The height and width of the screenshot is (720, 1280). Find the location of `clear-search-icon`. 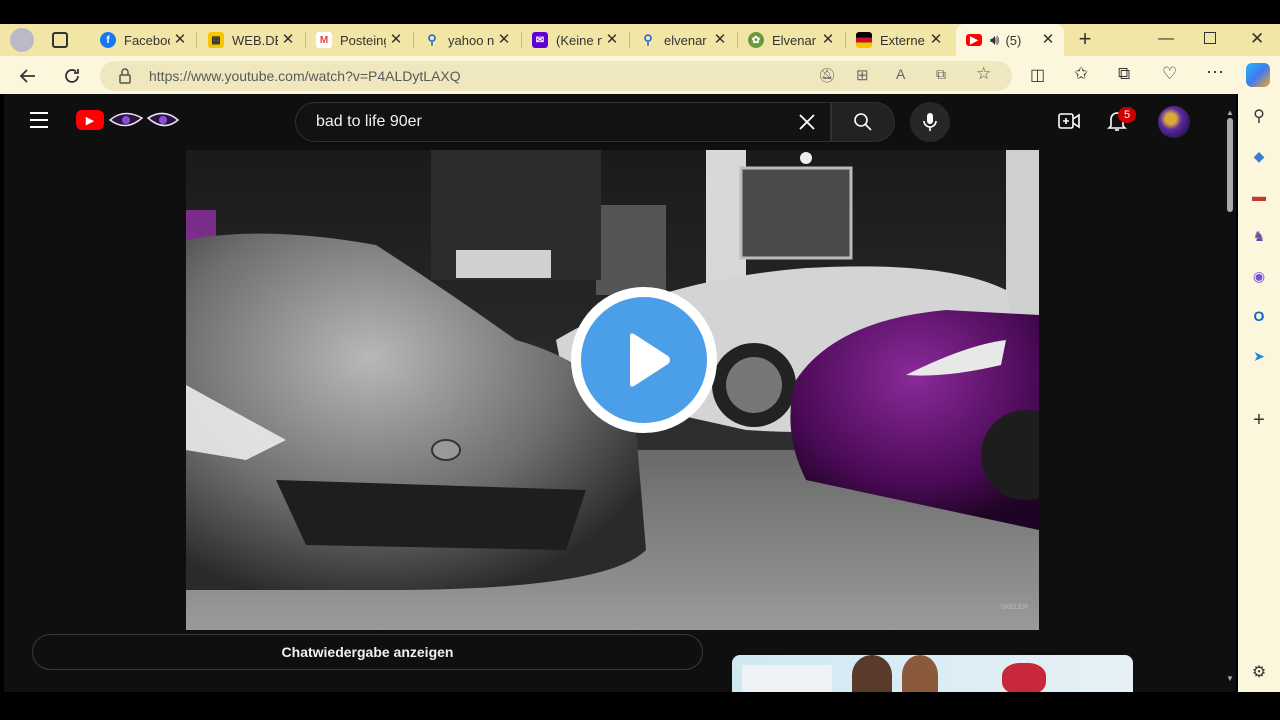

clear-search-icon is located at coordinates (807, 122).